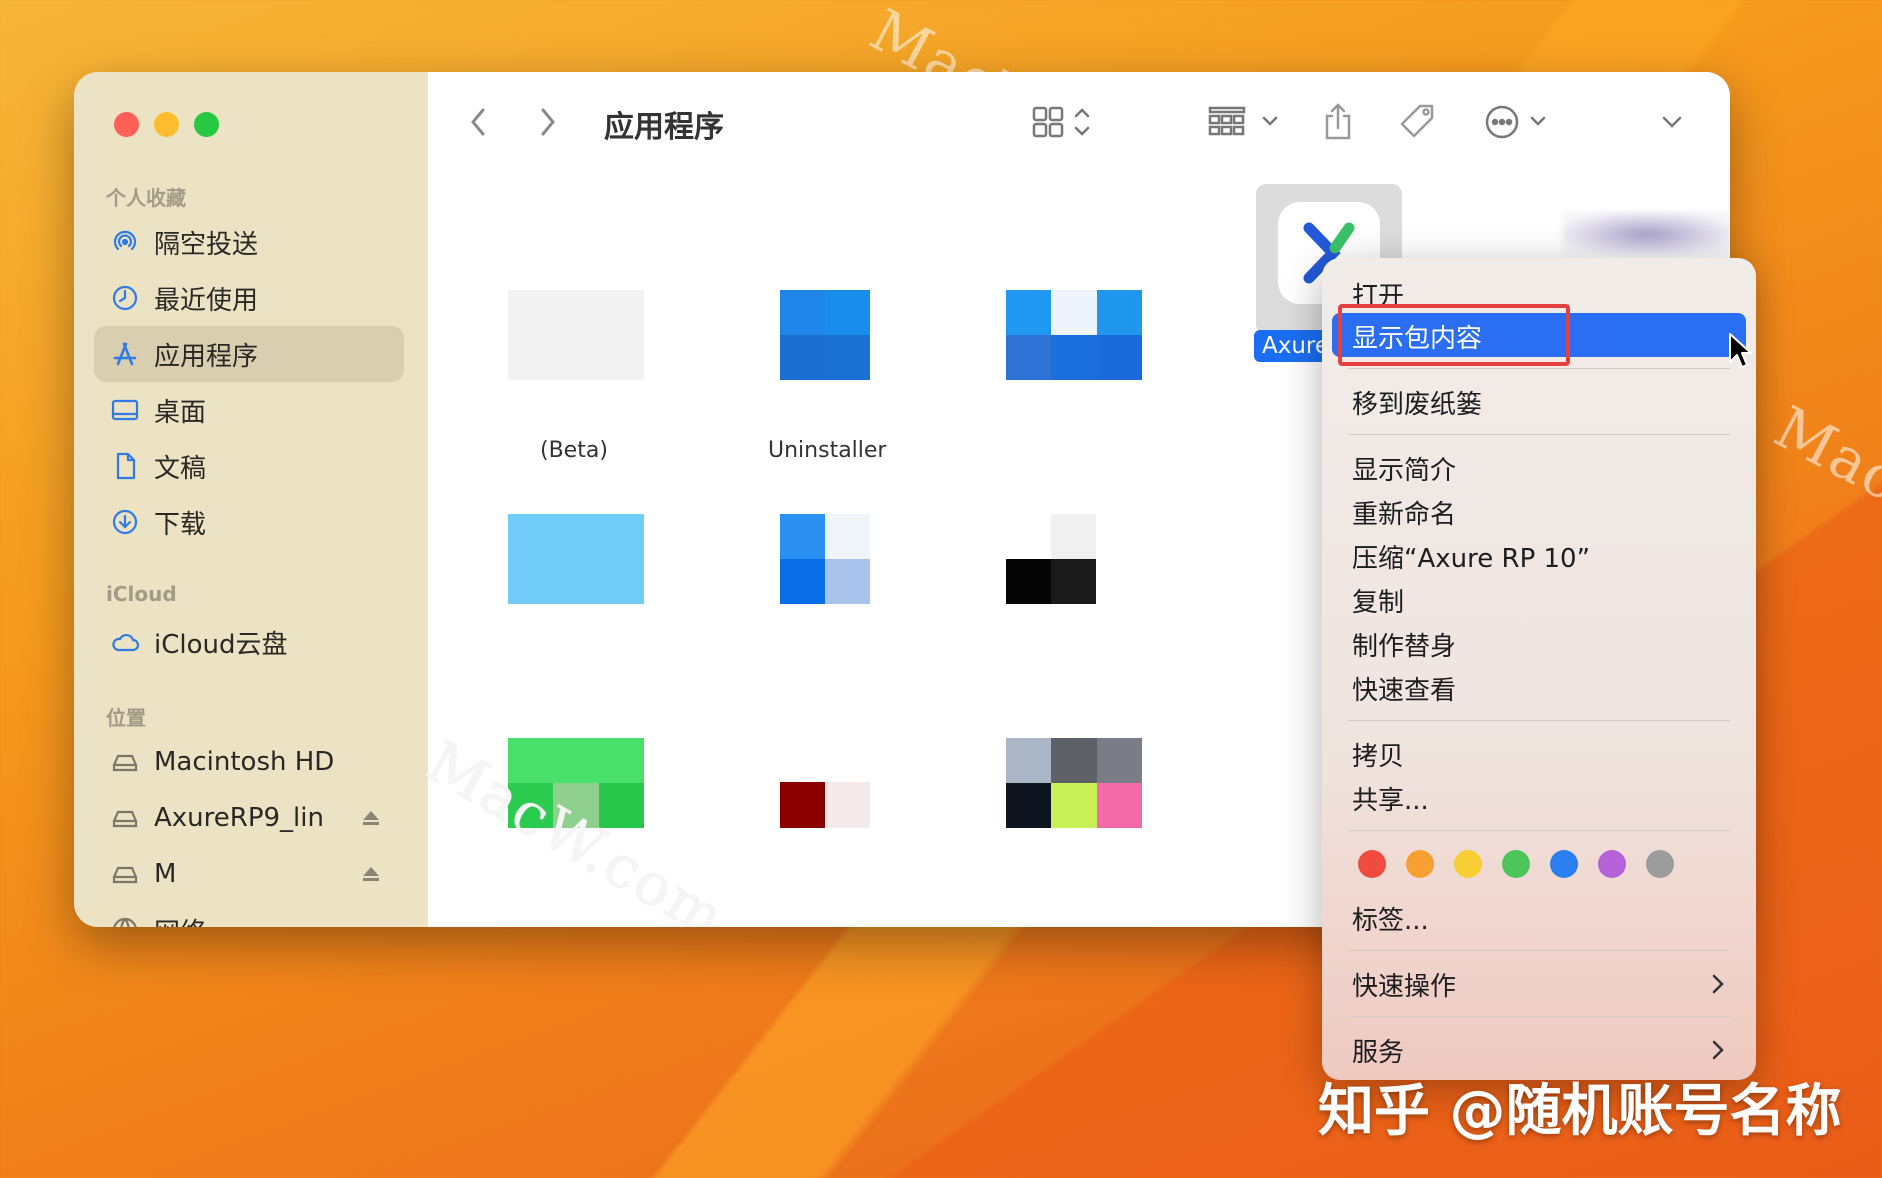 The height and width of the screenshot is (1178, 1882). I want to click on sidebar-item-axurerp9-volume: AxureRP9_lin, so click(249, 818).